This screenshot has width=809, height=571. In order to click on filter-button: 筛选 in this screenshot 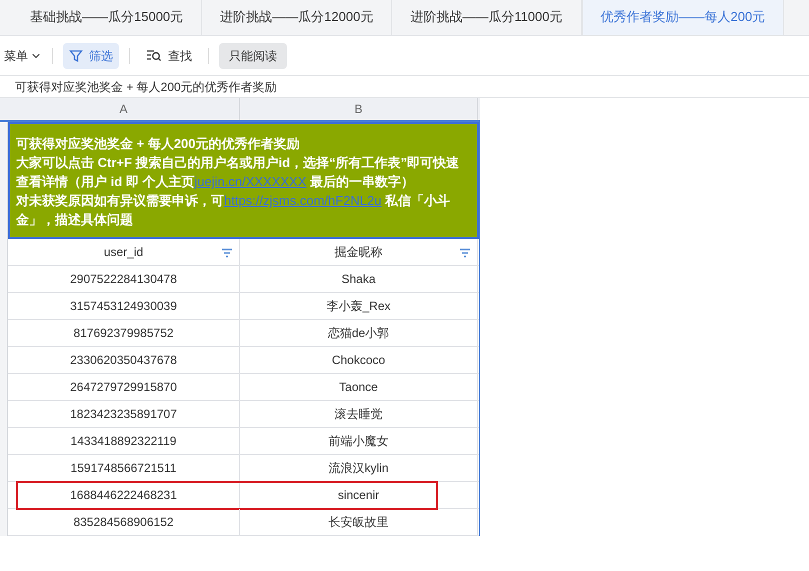, I will do `click(91, 55)`.